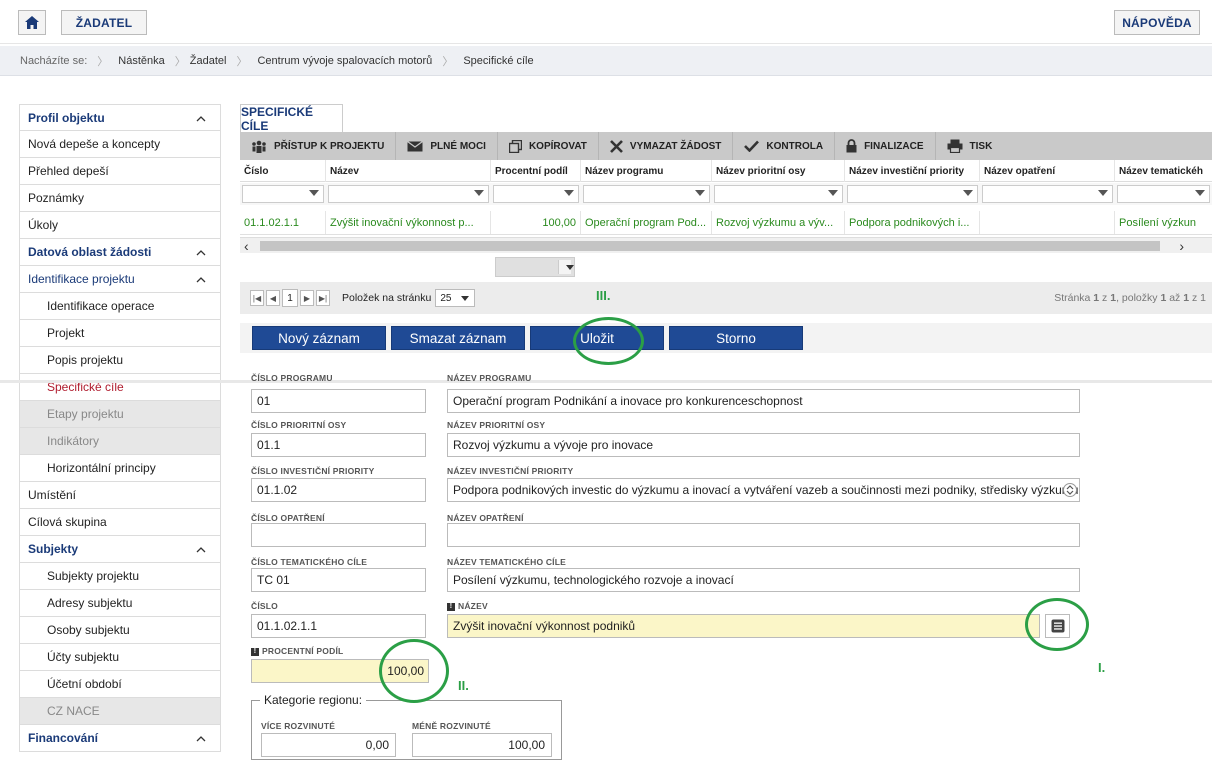 Image resolution: width=1212 pixels, height=760 pixels. What do you see at coordinates (338, 535) in the screenshot?
I see `measure-number-field` at bounding box center [338, 535].